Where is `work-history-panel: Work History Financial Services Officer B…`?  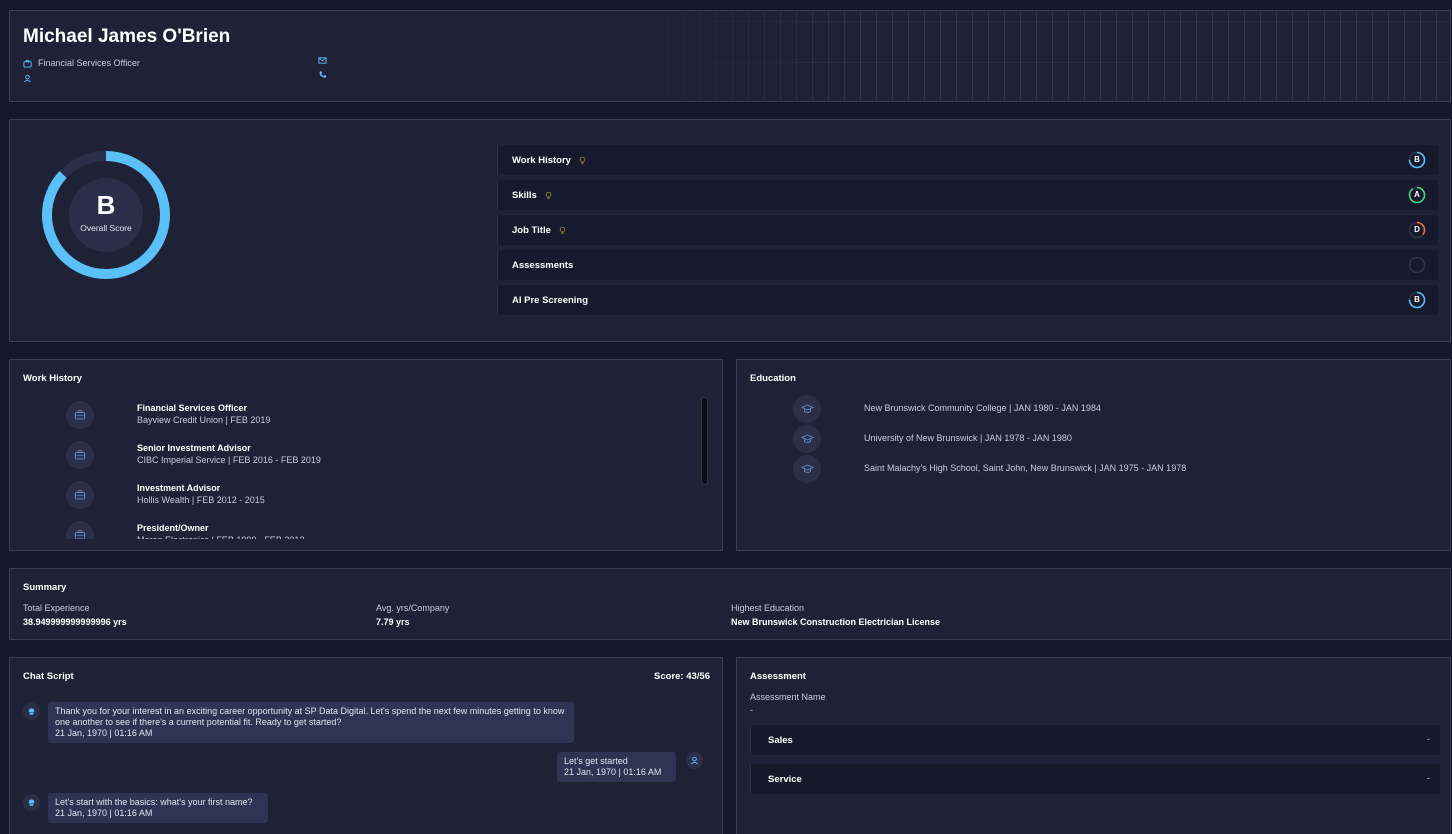
work-history-panel: Work History Financial Services Officer B… is located at coordinates (366, 455).